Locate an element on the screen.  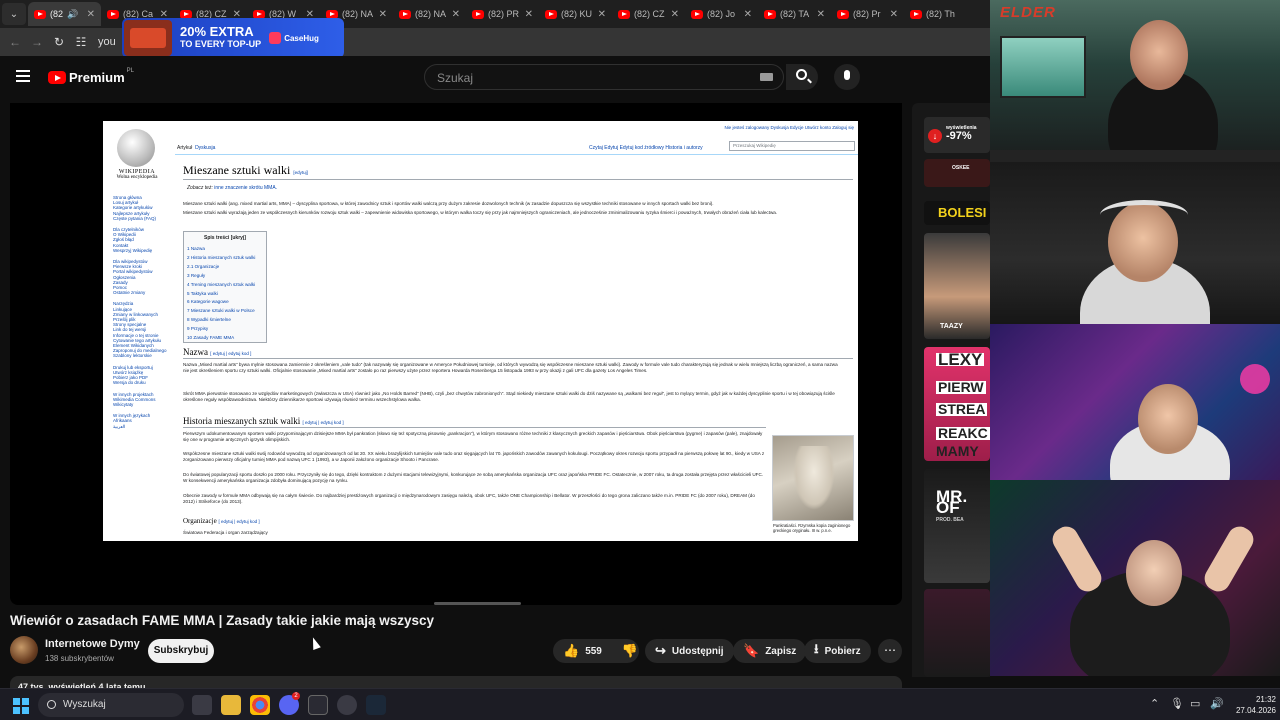
side-tile-thumbnail is located at coordinates (957, 633).